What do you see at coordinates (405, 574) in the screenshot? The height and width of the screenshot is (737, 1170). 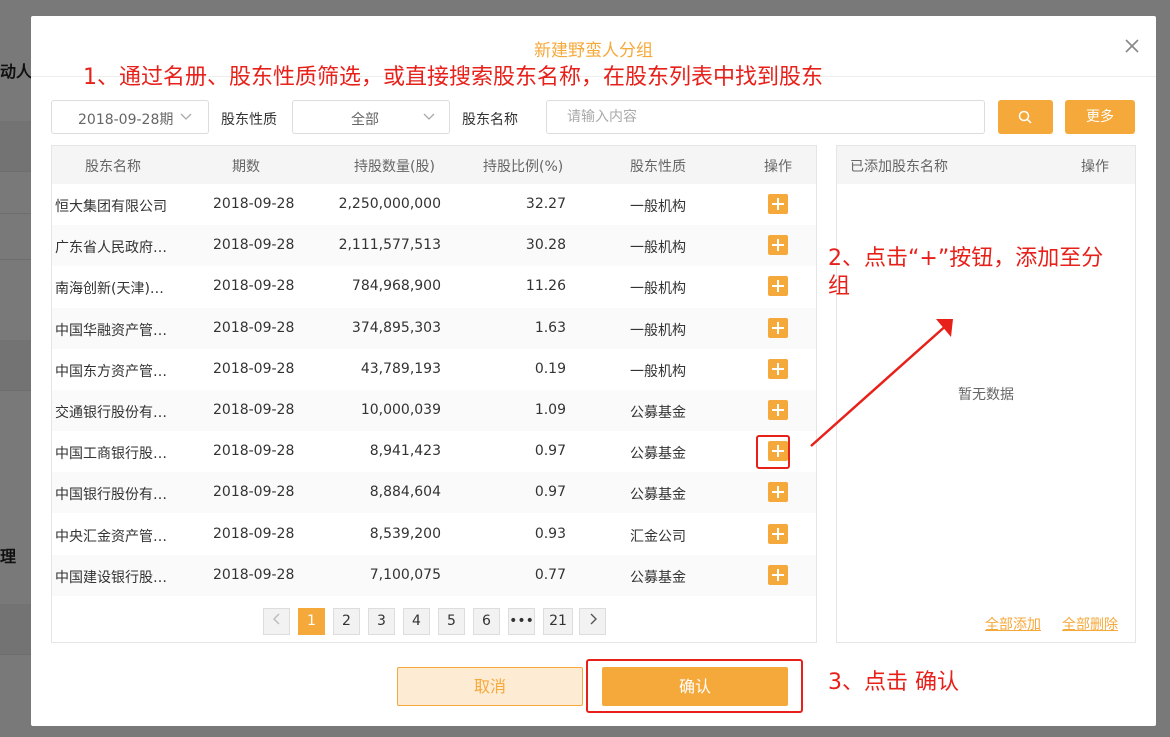 I see `cell-shares: 7,100,075` at bounding box center [405, 574].